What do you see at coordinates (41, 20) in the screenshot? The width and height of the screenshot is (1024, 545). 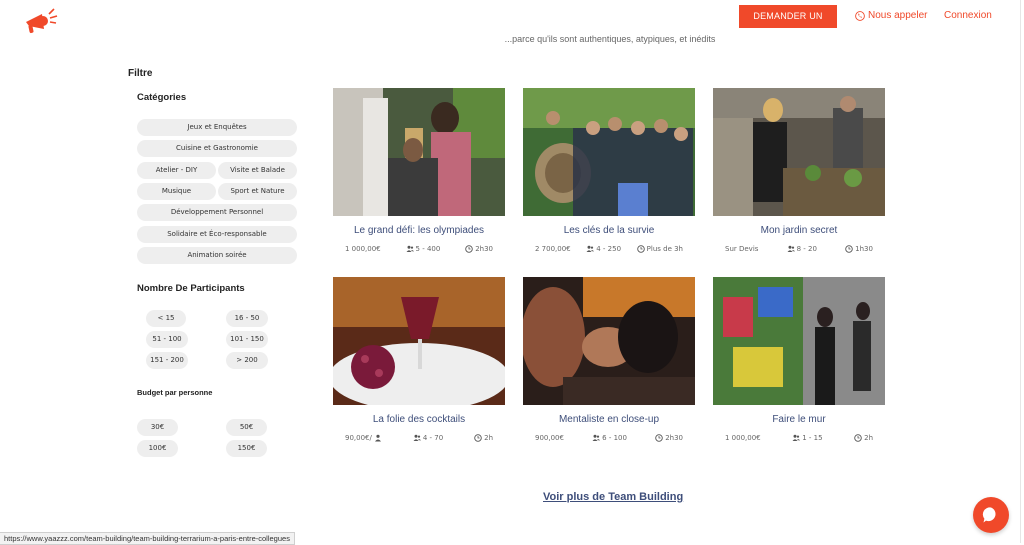 I see `megaphone-logo-icon` at bounding box center [41, 20].